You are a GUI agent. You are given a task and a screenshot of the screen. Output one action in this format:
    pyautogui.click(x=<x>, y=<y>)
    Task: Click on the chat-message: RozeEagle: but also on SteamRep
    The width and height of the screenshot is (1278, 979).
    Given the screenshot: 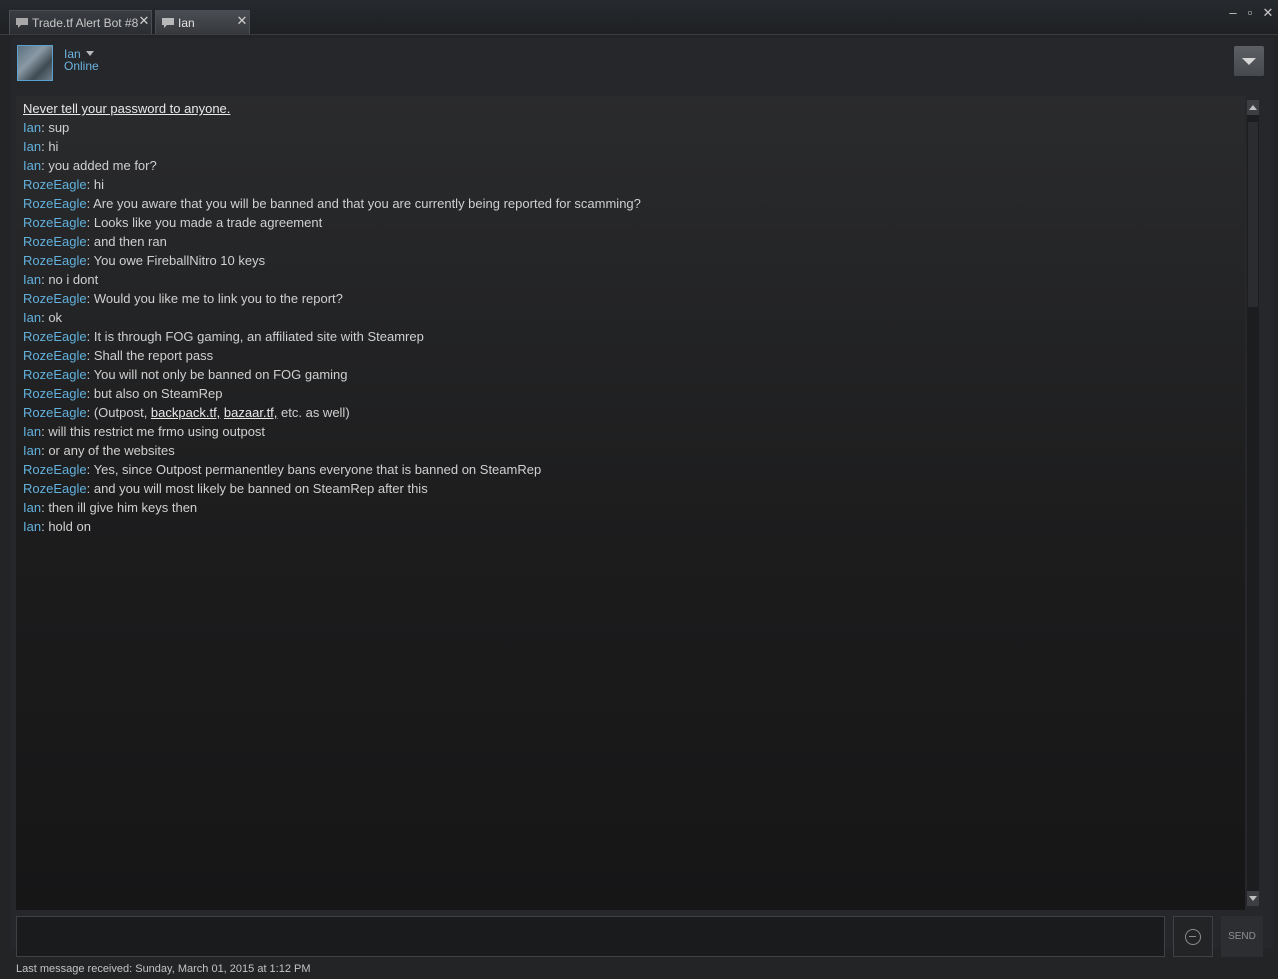 What is the action you would take?
    pyautogui.click(x=123, y=393)
    